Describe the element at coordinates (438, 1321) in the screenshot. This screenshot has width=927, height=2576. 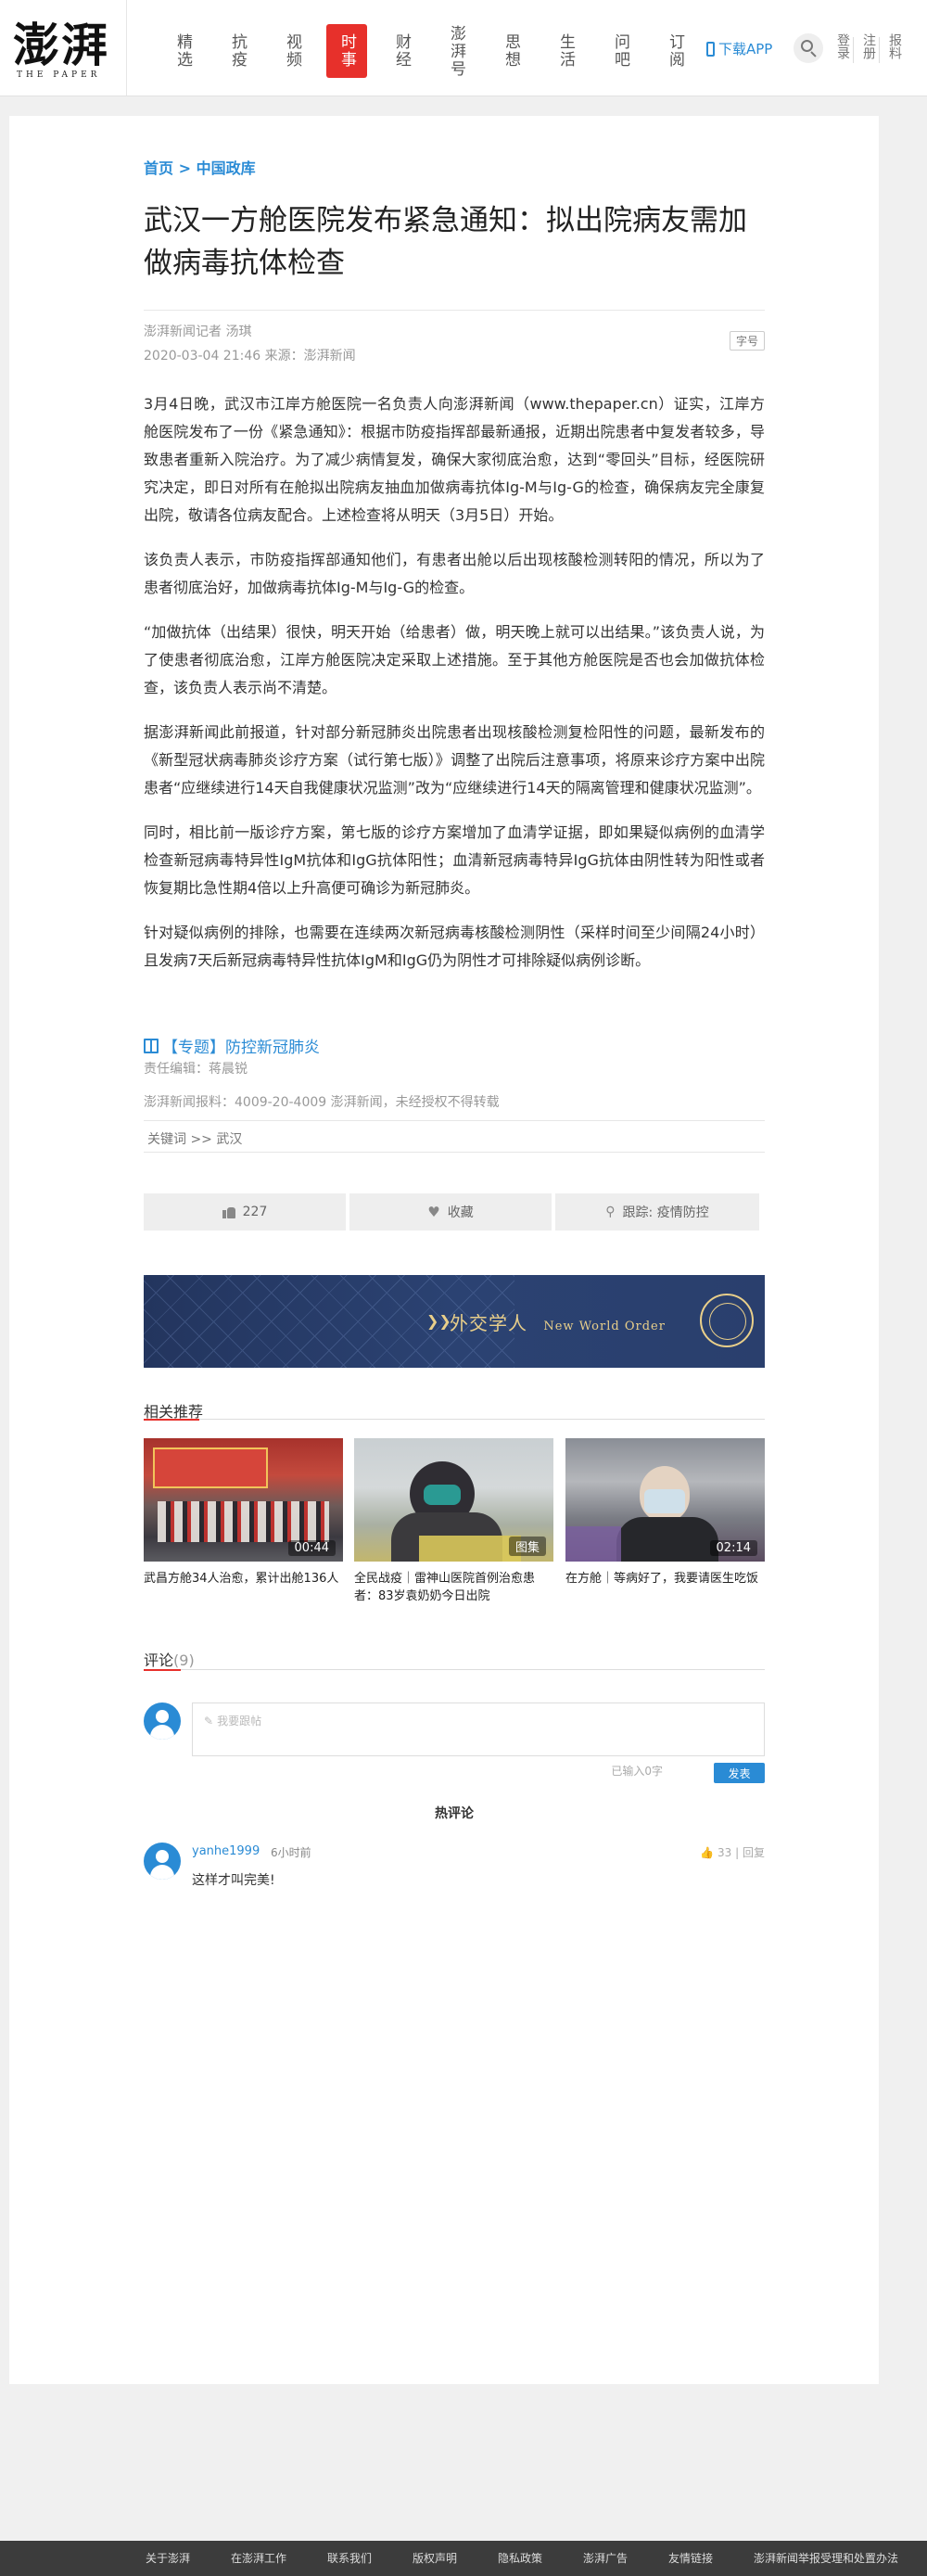
I see `double-chevron-icon: ❯❯` at that location.